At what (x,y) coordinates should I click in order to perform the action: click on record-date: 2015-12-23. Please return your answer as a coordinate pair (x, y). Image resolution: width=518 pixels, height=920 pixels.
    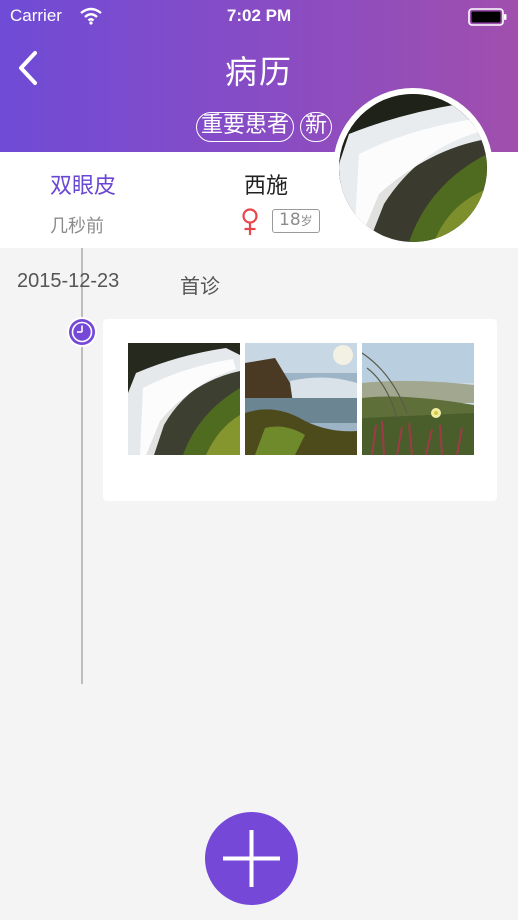
    Looking at the image, I should click on (68, 281).